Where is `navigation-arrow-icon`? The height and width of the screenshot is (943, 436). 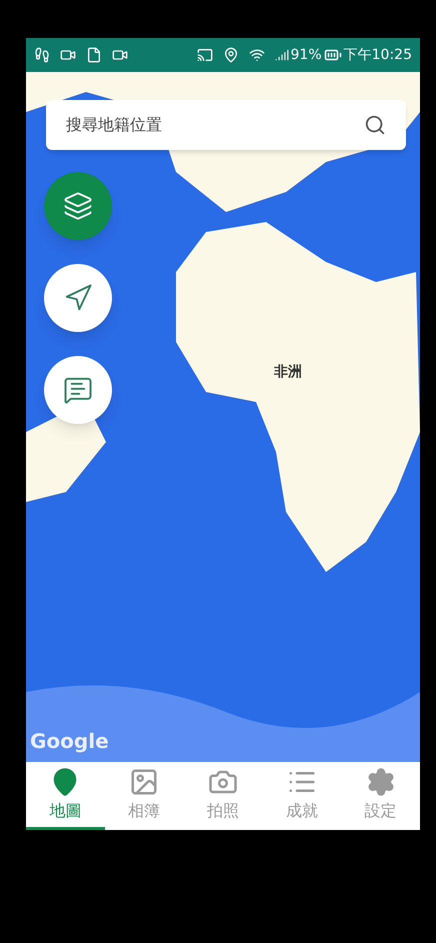
navigation-arrow-icon is located at coordinates (78, 298).